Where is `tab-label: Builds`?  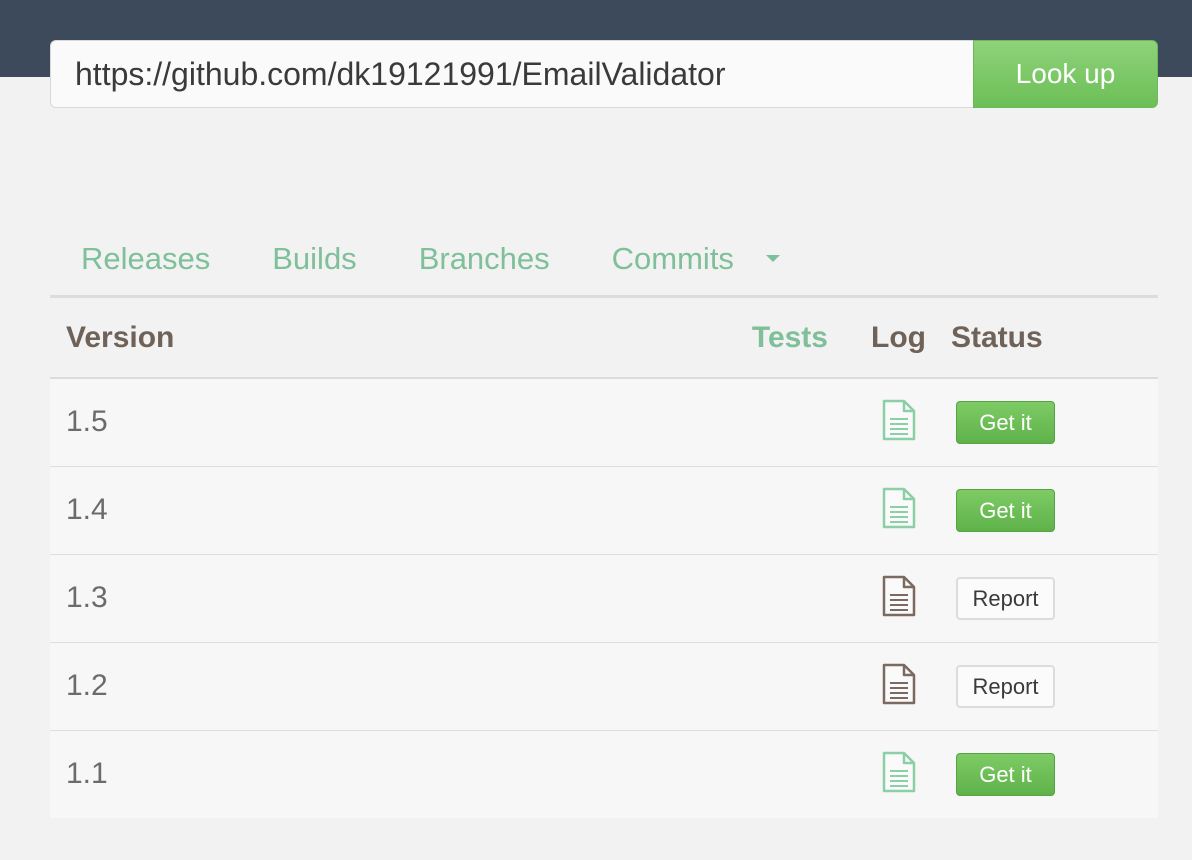
tab-label: Builds is located at coordinates (314, 258).